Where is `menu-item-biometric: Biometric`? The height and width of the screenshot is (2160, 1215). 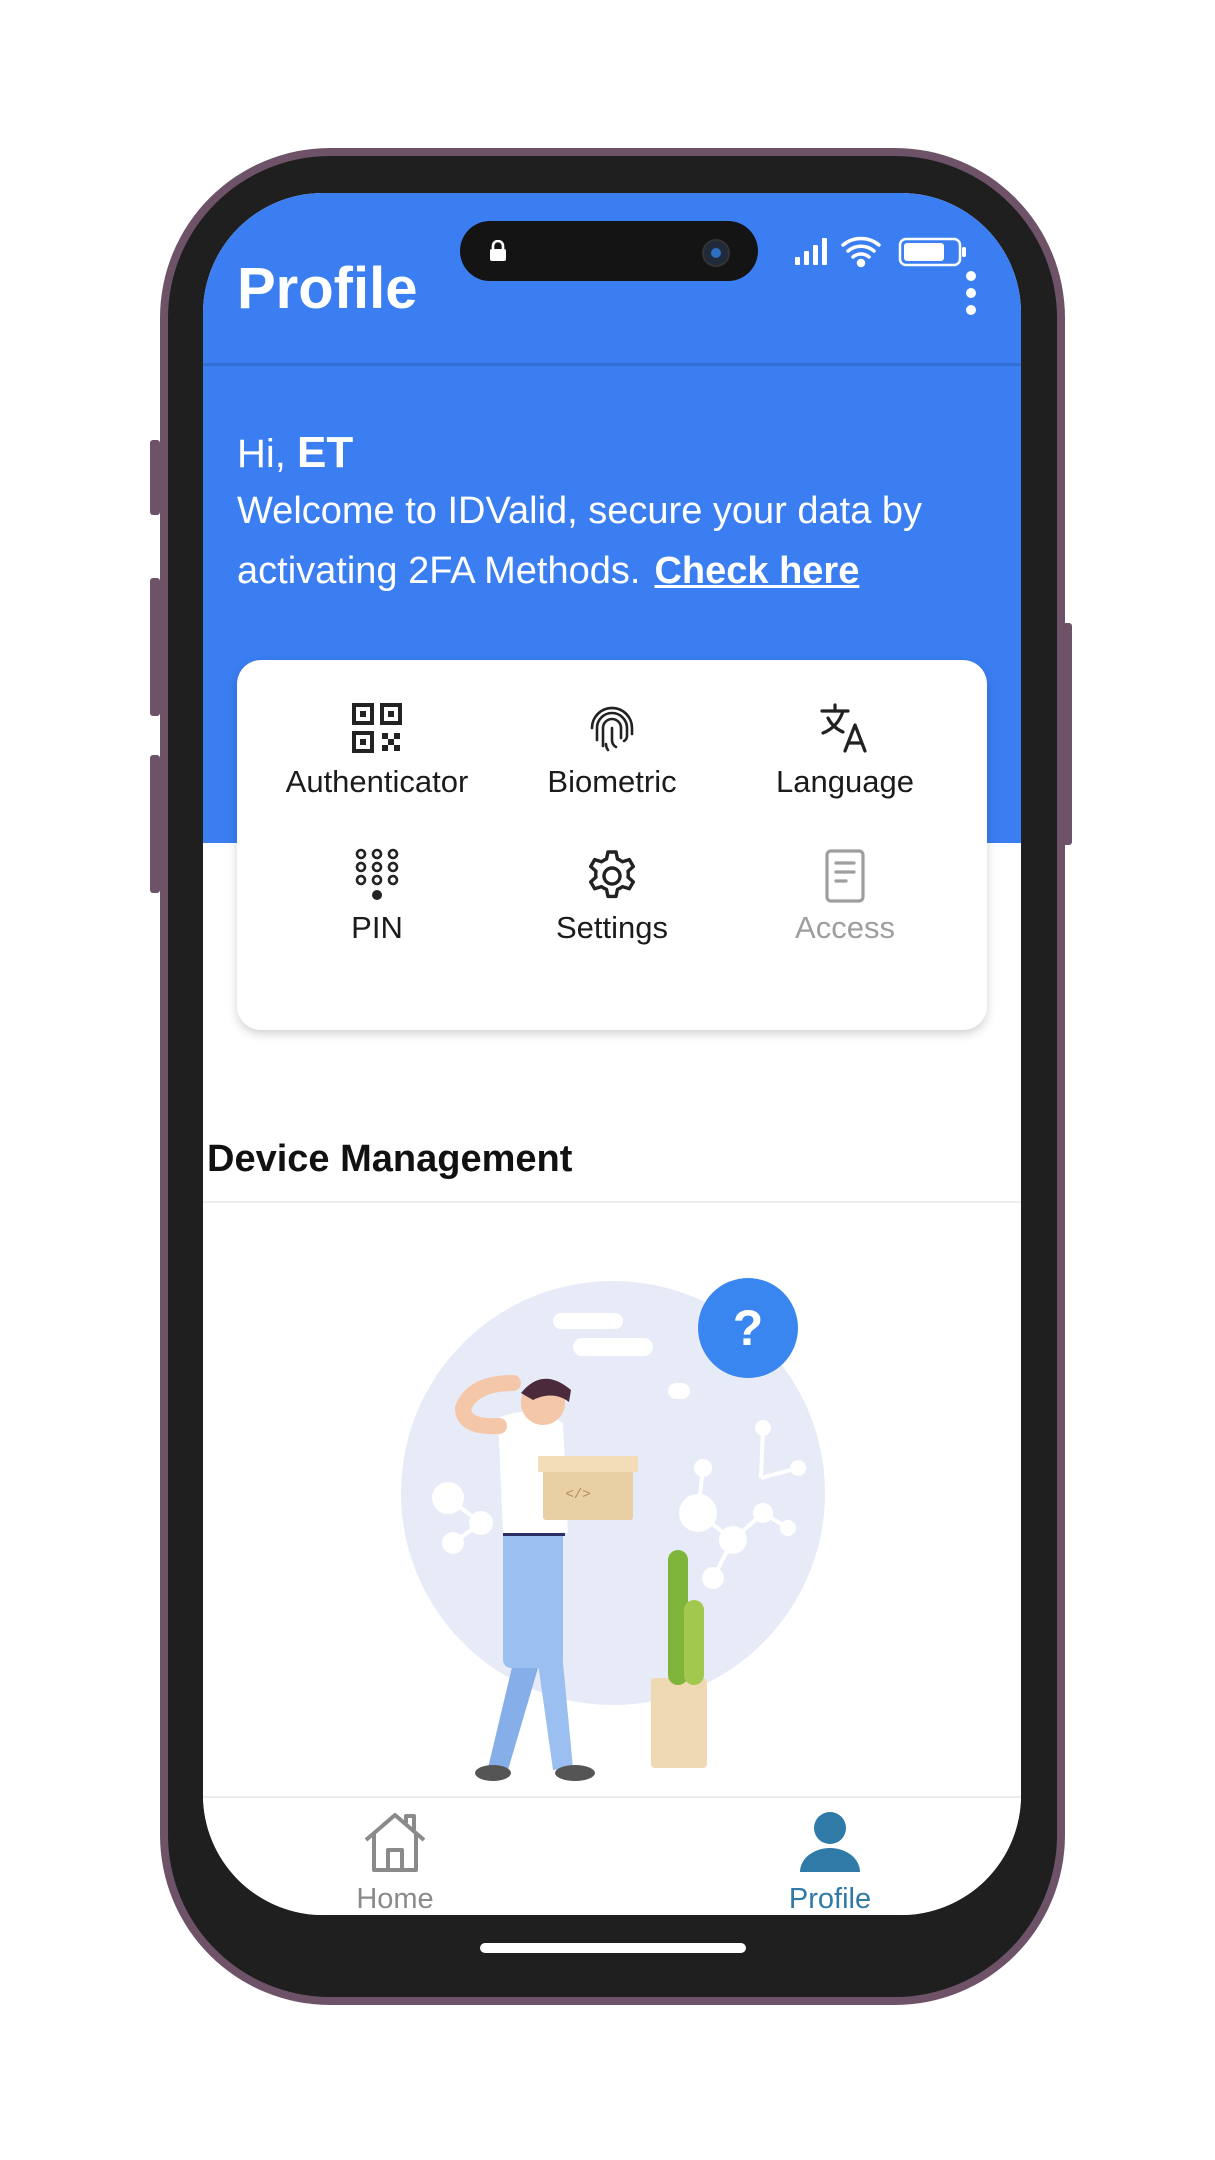
menu-item-biometric: Biometric is located at coordinates (612, 762).